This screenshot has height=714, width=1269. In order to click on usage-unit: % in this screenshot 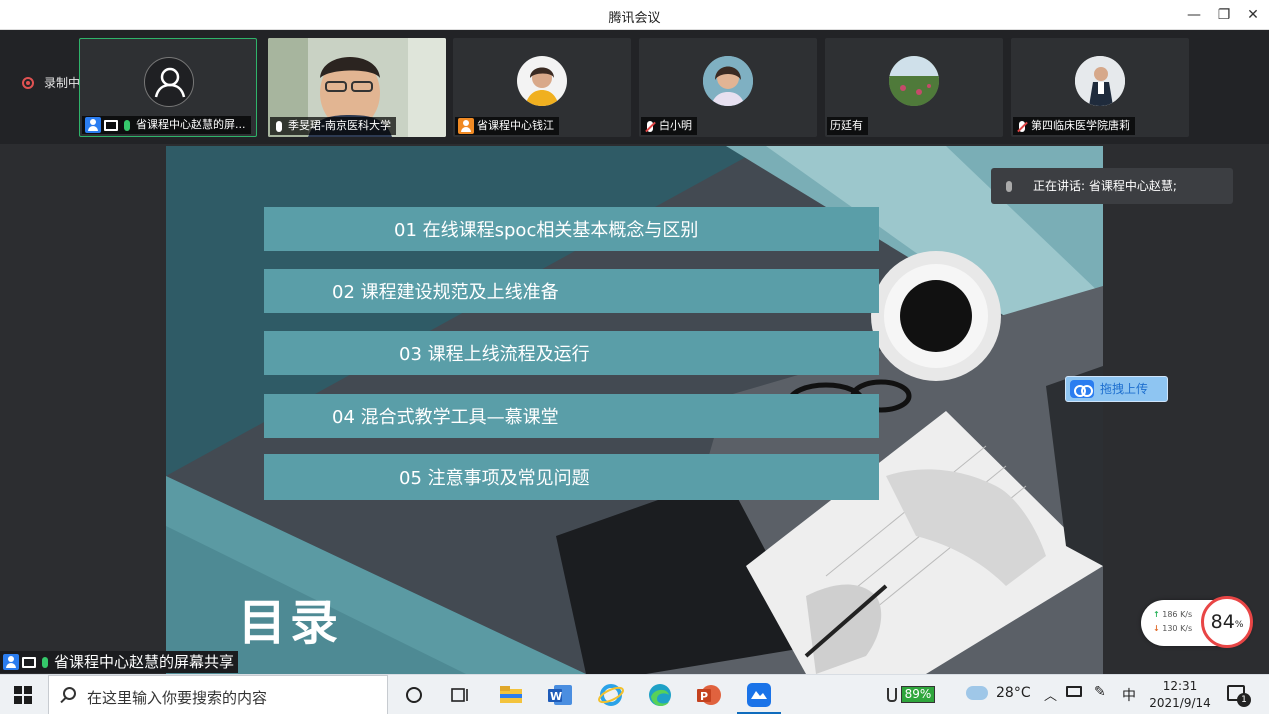, I will do `click(1239, 625)`.